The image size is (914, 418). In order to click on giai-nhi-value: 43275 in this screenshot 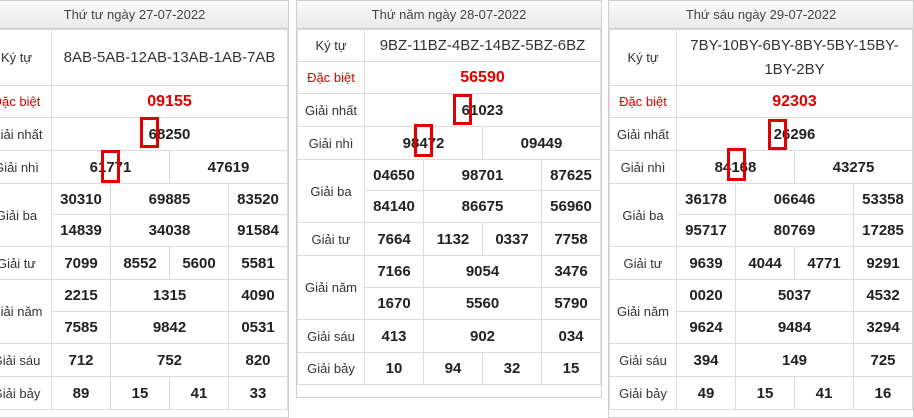, I will do `click(853, 167)`.